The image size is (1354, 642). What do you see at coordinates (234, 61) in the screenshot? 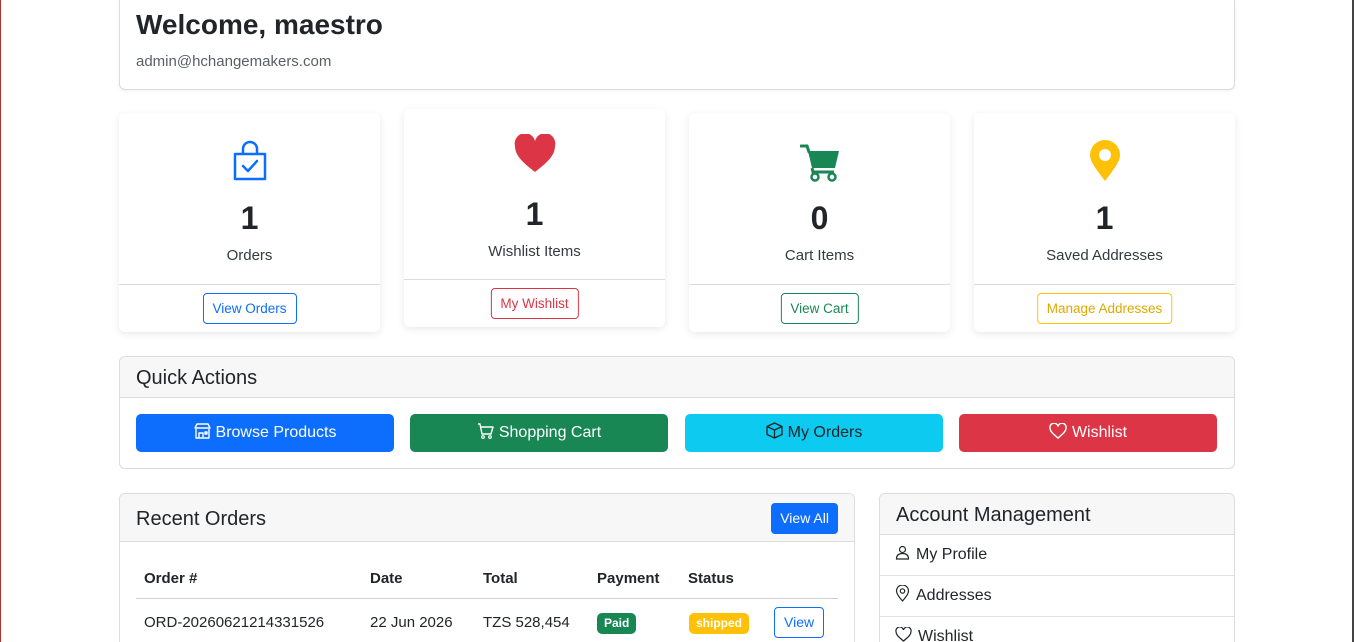
I see `user-email: admin@hchangemakers.com` at bounding box center [234, 61].